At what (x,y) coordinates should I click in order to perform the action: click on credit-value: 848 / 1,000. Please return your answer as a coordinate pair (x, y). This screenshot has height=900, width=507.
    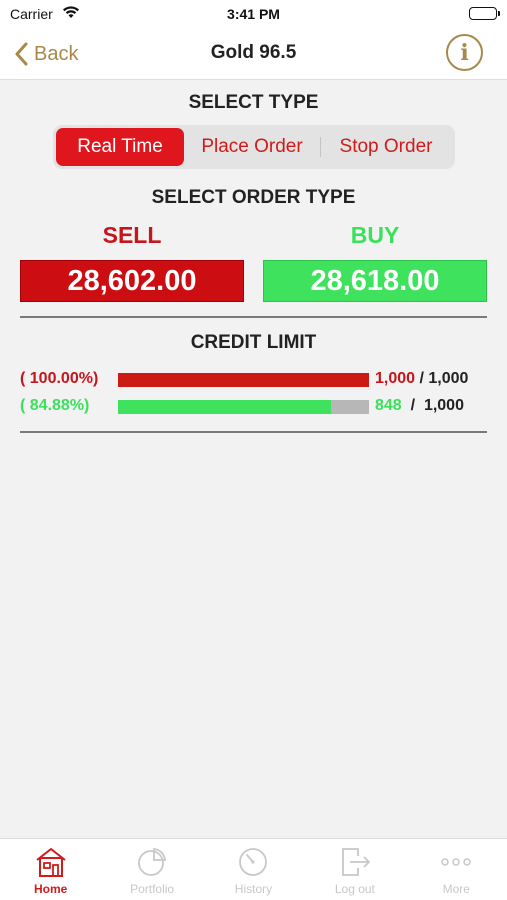
    Looking at the image, I should click on (419, 405).